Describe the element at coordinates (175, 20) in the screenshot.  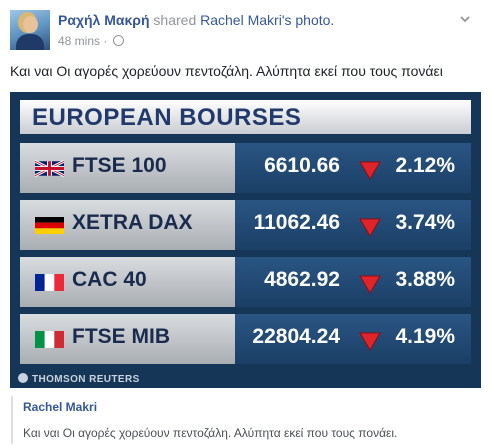
I see `shared-label: shared` at that location.